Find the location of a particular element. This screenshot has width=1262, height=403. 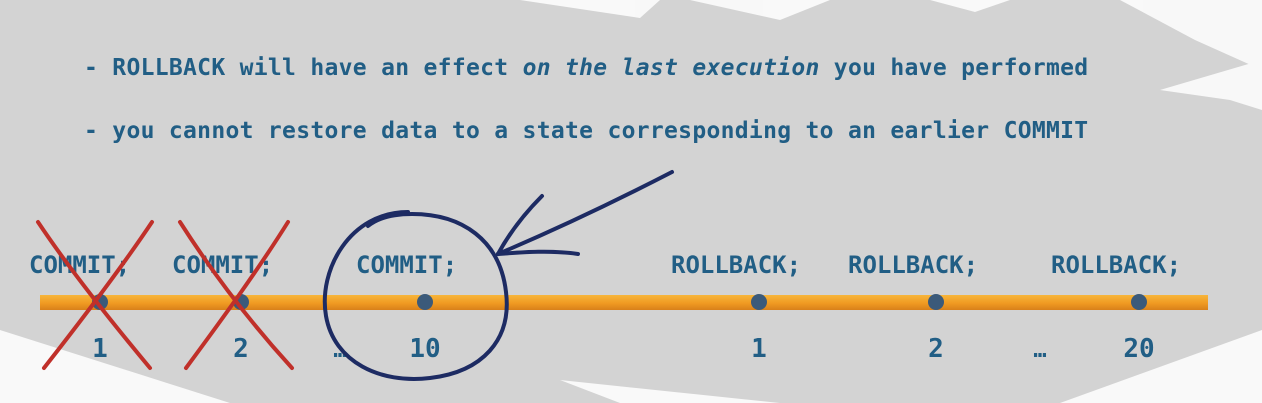

arrow-annotation is located at coordinates (585, 213).